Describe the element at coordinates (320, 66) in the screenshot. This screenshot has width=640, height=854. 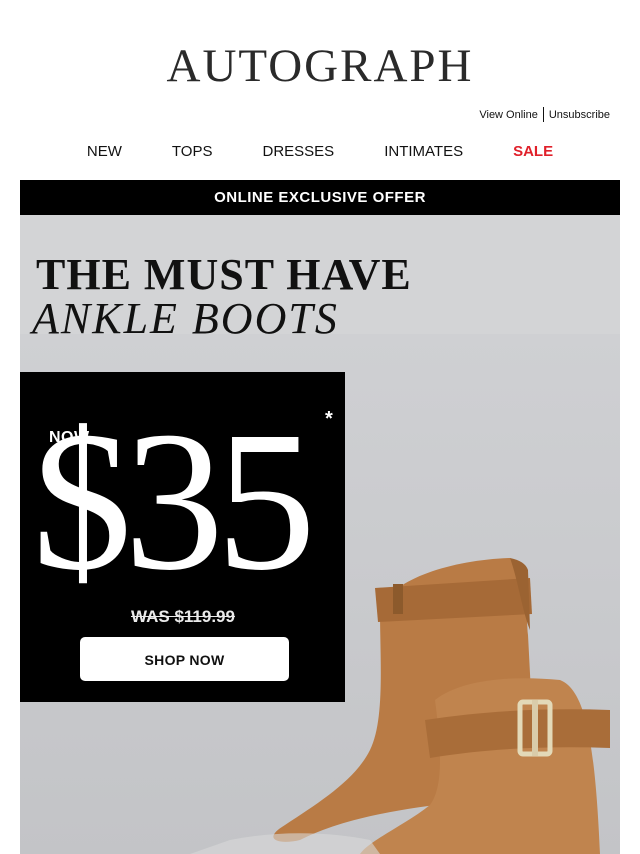
I see `brand-logo: AUTOGRAPH` at that location.